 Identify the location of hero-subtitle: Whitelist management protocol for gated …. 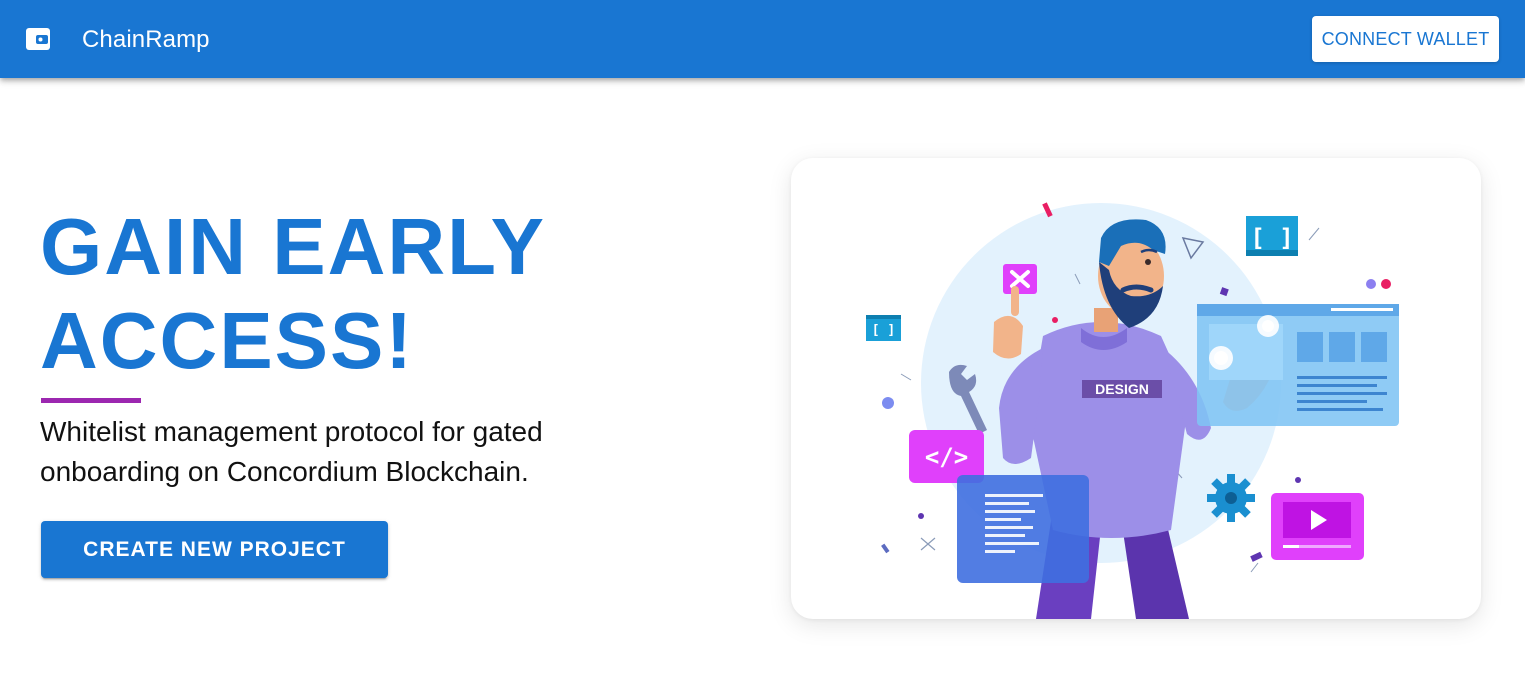
(291, 451).